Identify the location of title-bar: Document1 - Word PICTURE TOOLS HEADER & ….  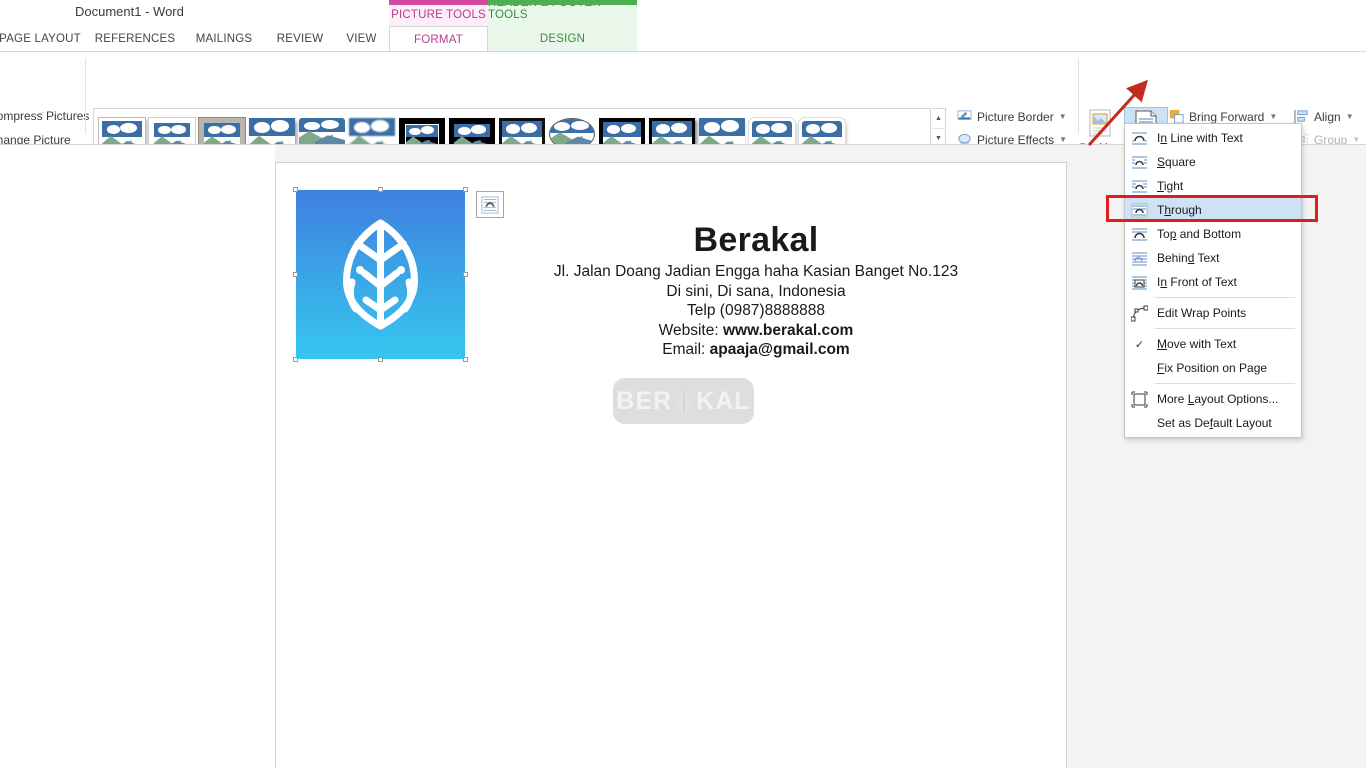
(683, 13).